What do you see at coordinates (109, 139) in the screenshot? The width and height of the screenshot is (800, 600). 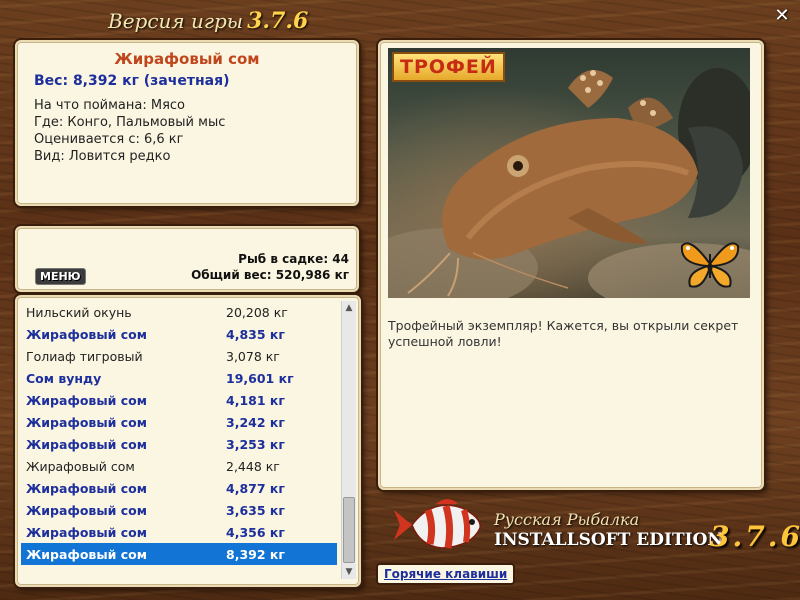 I see `valued-from-info: Оценивается с: 6,6 кг` at bounding box center [109, 139].